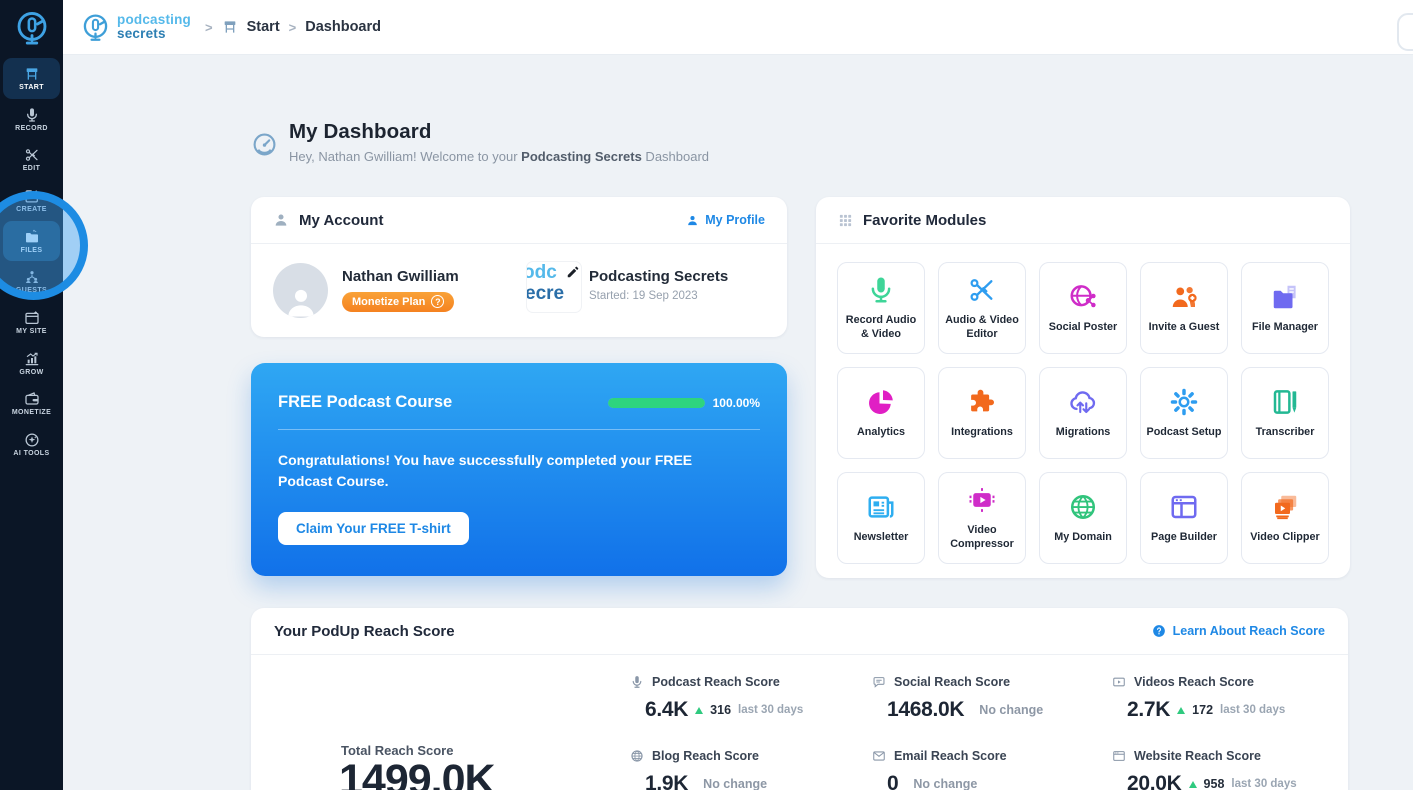 Image resolution: width=1413 pixels, height=790 pixels. I want to click on breadcrumb-section: Start, so click(263, 27).